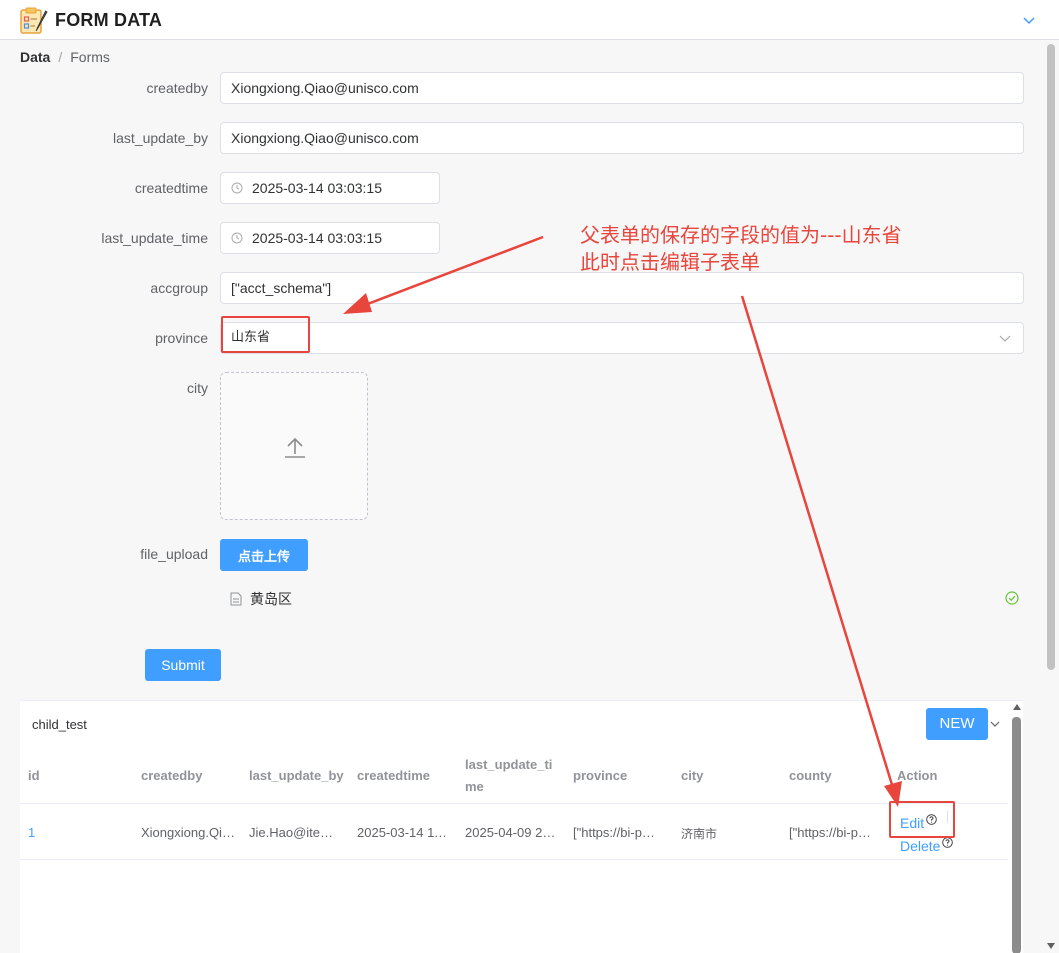  I want to click on createdtime-value: 2025-03-14 03:03:15, so click(317, 188).